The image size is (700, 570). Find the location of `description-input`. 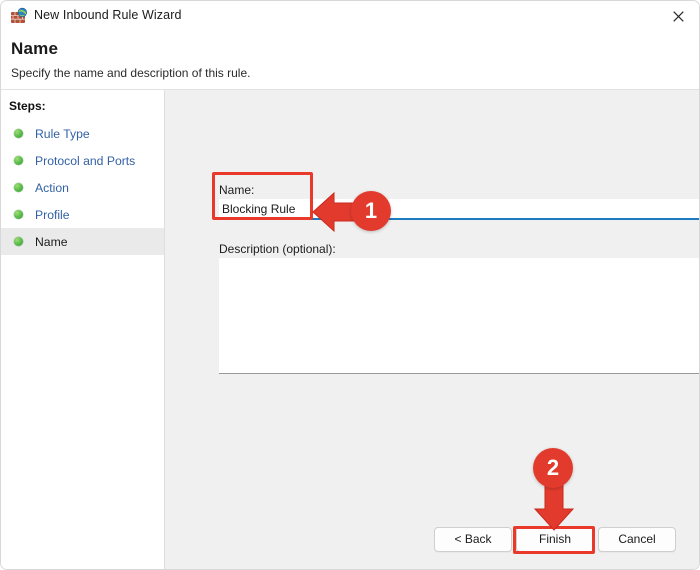

description-input is located at coordinates (459, 316).